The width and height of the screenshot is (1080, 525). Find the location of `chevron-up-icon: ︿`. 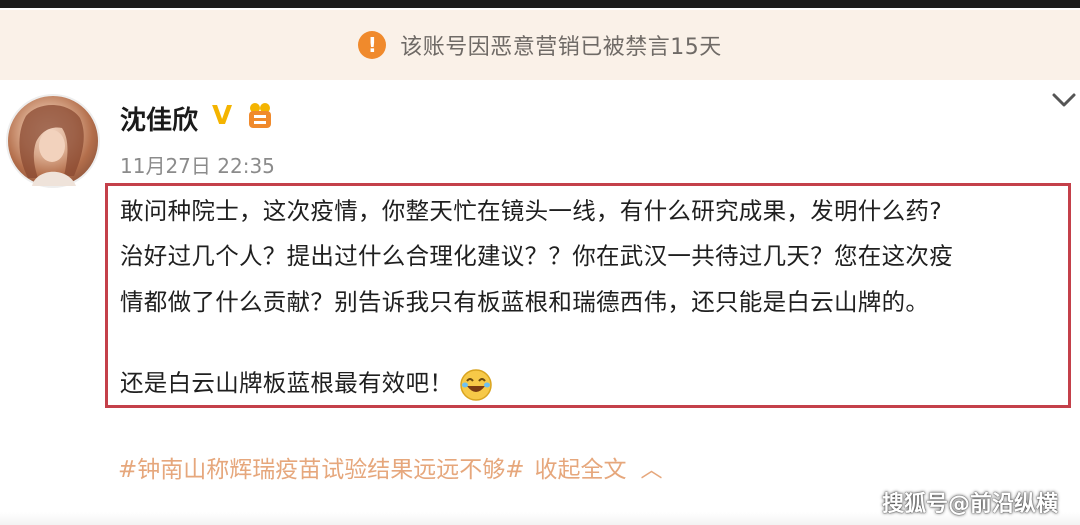

chevron-up-icon: ︿ is located at coordinates (652, 470).